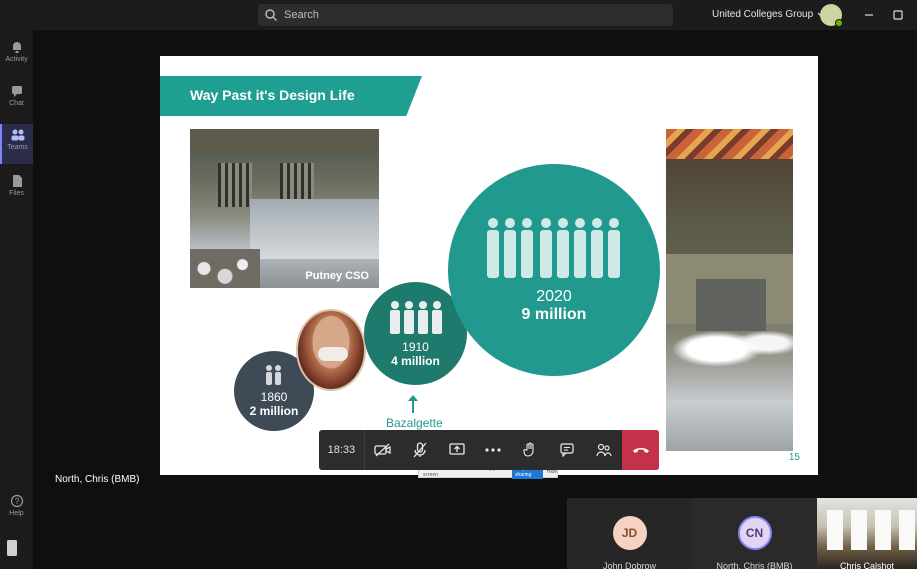 This screenshot has height=569, width=917. Describe the element at coordinates (554, 296) in the screenshot. I see `circle-year: 2020` at that location.